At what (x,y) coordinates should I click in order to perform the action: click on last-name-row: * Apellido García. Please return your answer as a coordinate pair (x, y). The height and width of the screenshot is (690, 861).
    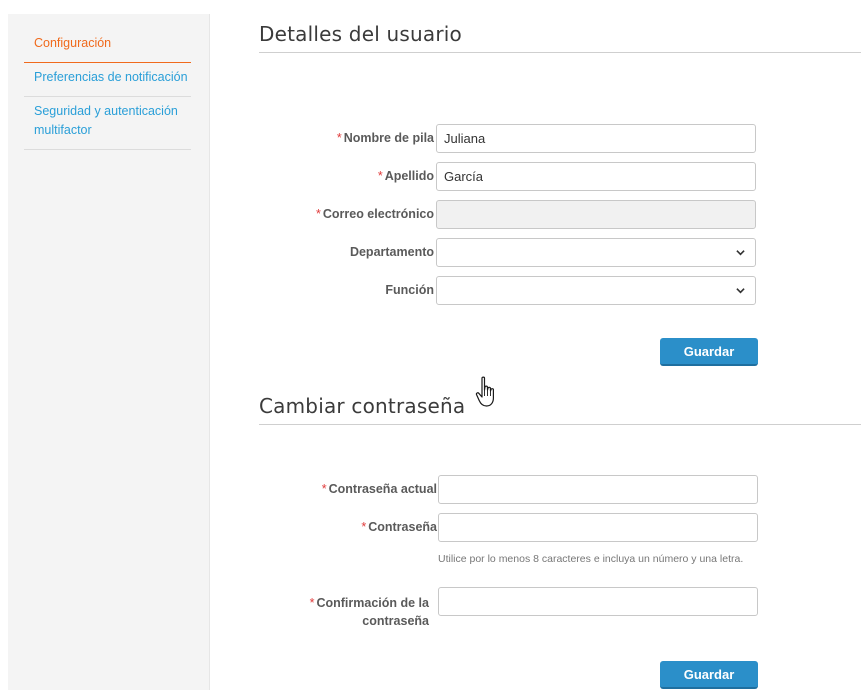
    Looking at the image, I should click on (513, 177).